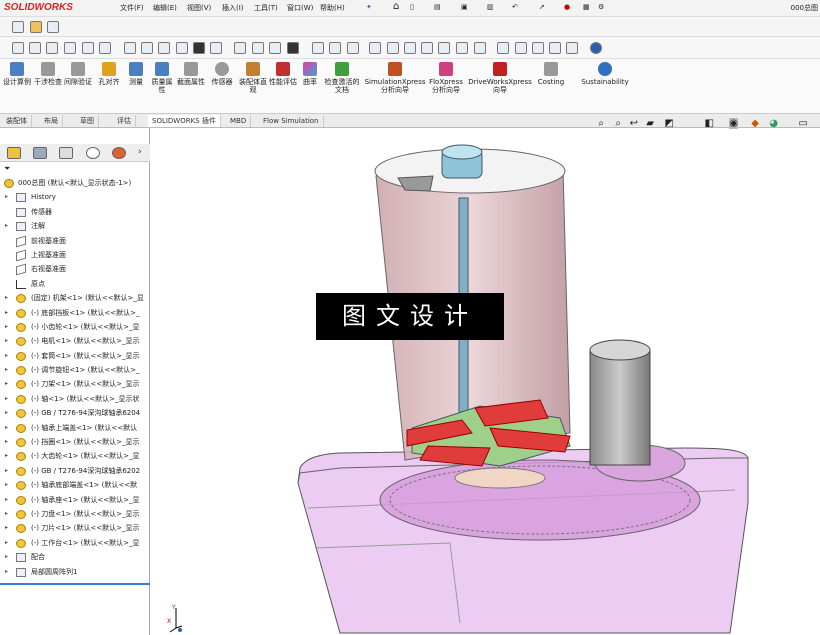 This screenshot has height=635, width=820. Describe the element at coordinates (75, 341) in the screenshot. I see `tree-item: ▸ (-) 电机<1> (默认<<默认>_显示` at that location.